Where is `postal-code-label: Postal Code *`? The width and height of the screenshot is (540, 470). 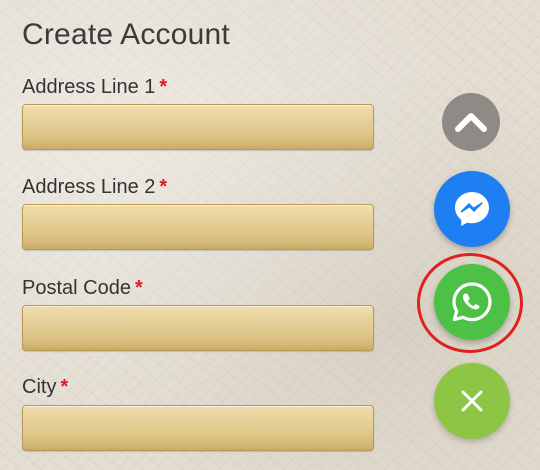 postal-code-label: Postal Code * is located at coordinates (82, 288).